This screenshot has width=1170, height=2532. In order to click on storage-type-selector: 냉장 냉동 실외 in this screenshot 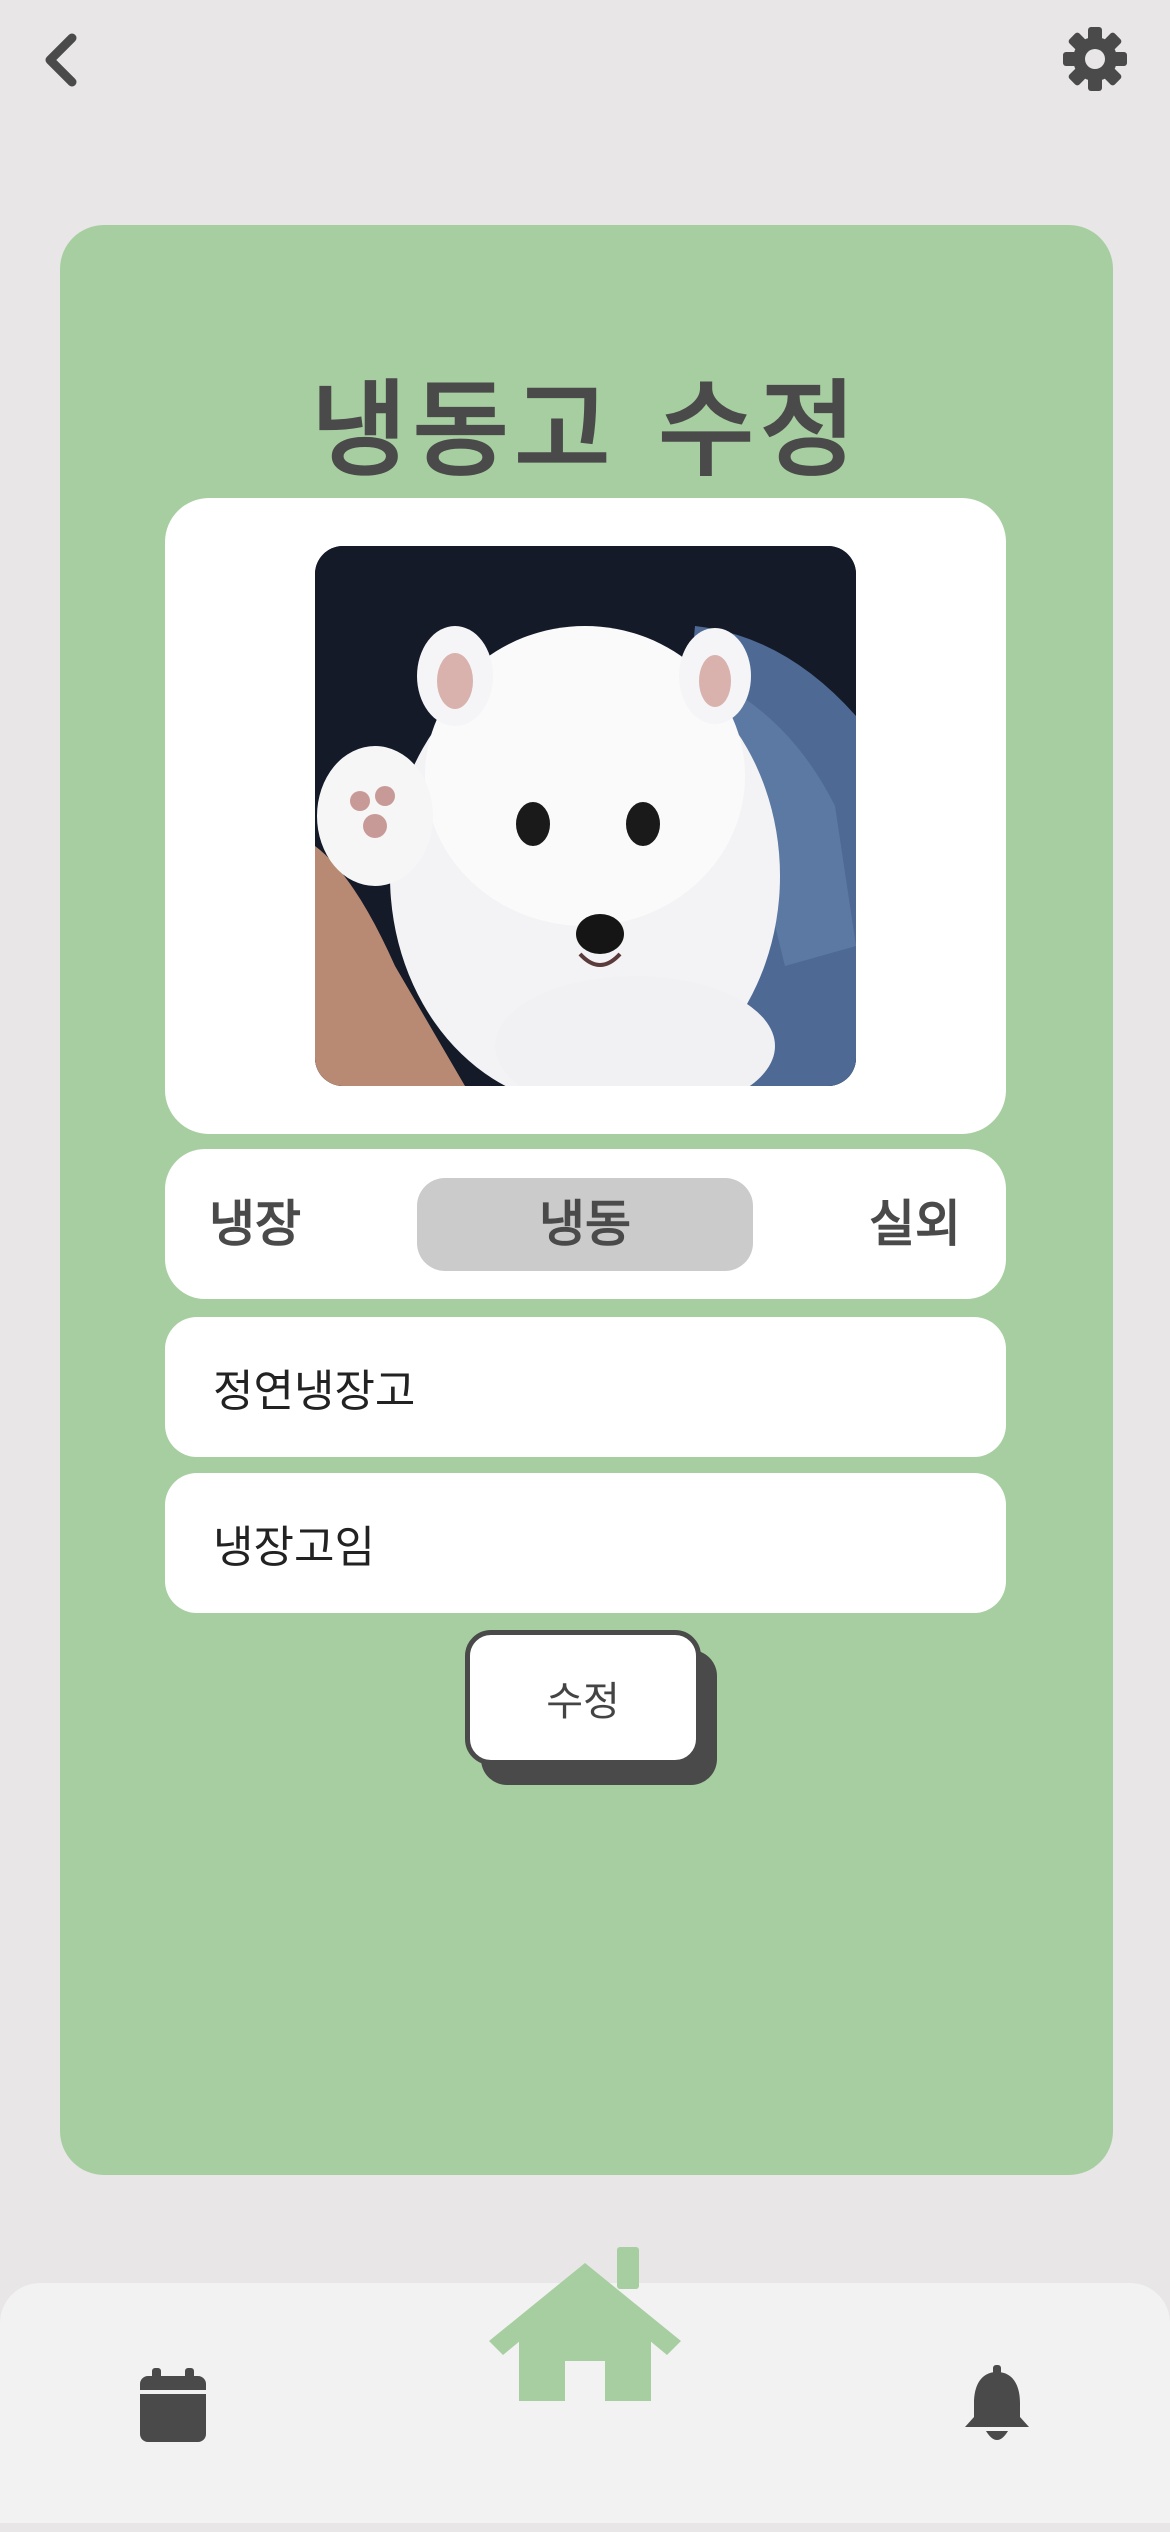, I will do `click(585, 1224)`.